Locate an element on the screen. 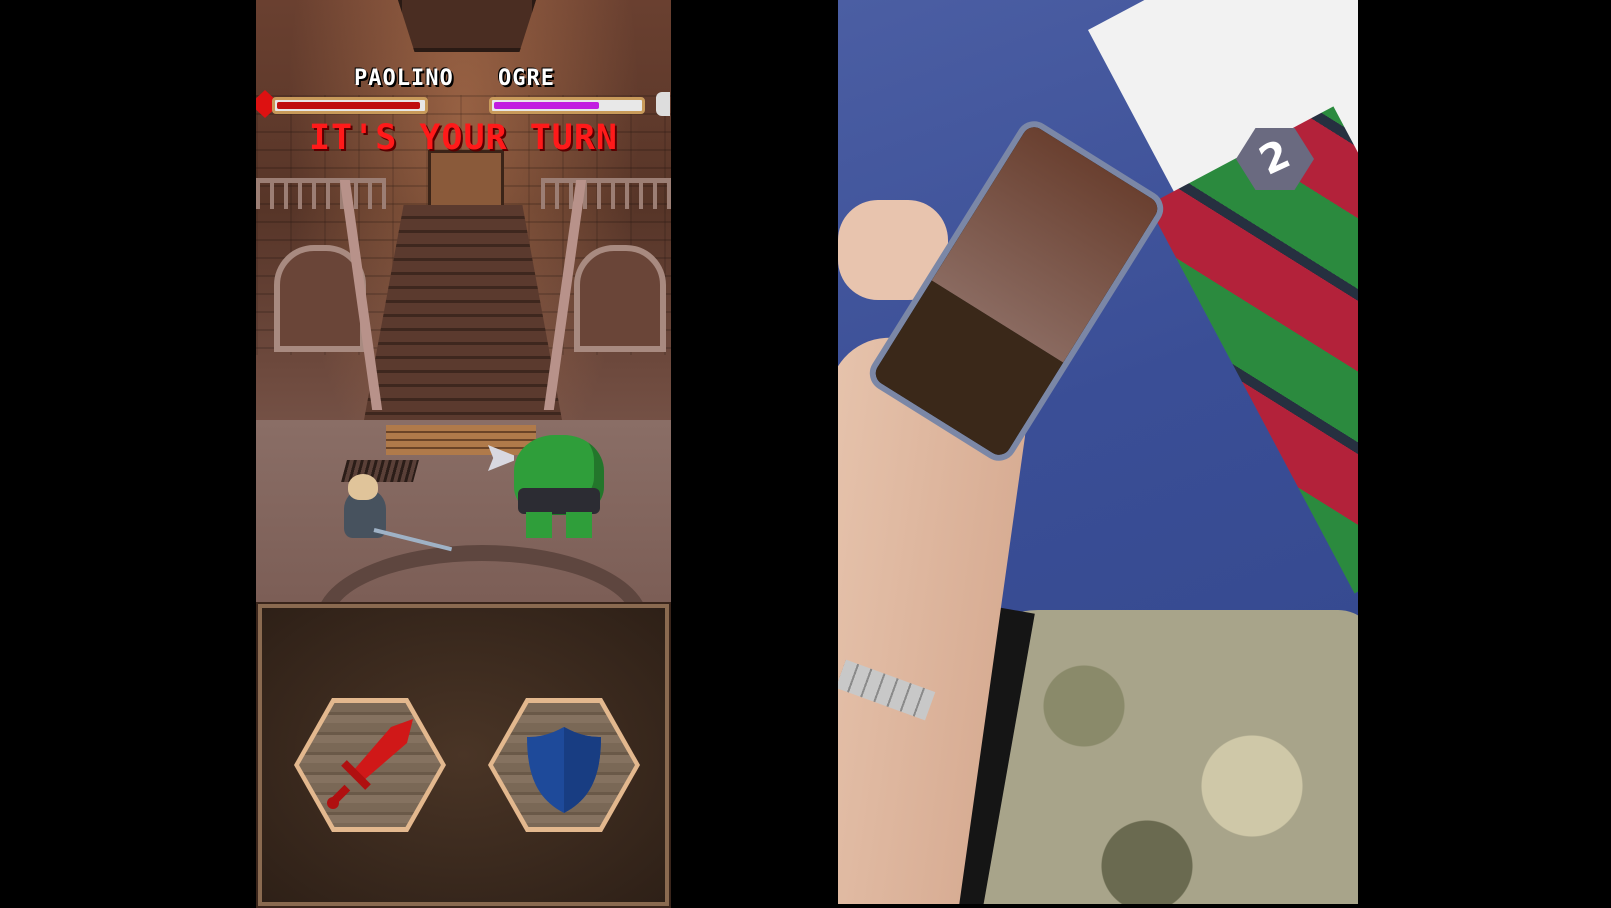 The height and width of the screenshot is (908, 1611). balcony-right is located at coordinates (606, 193).